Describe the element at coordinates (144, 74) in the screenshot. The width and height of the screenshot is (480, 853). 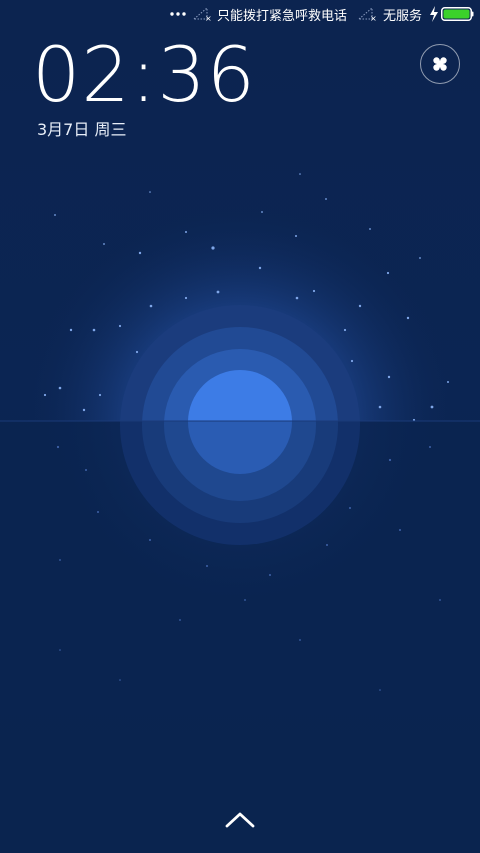
I see `lock-clock: 02:36` at that location.